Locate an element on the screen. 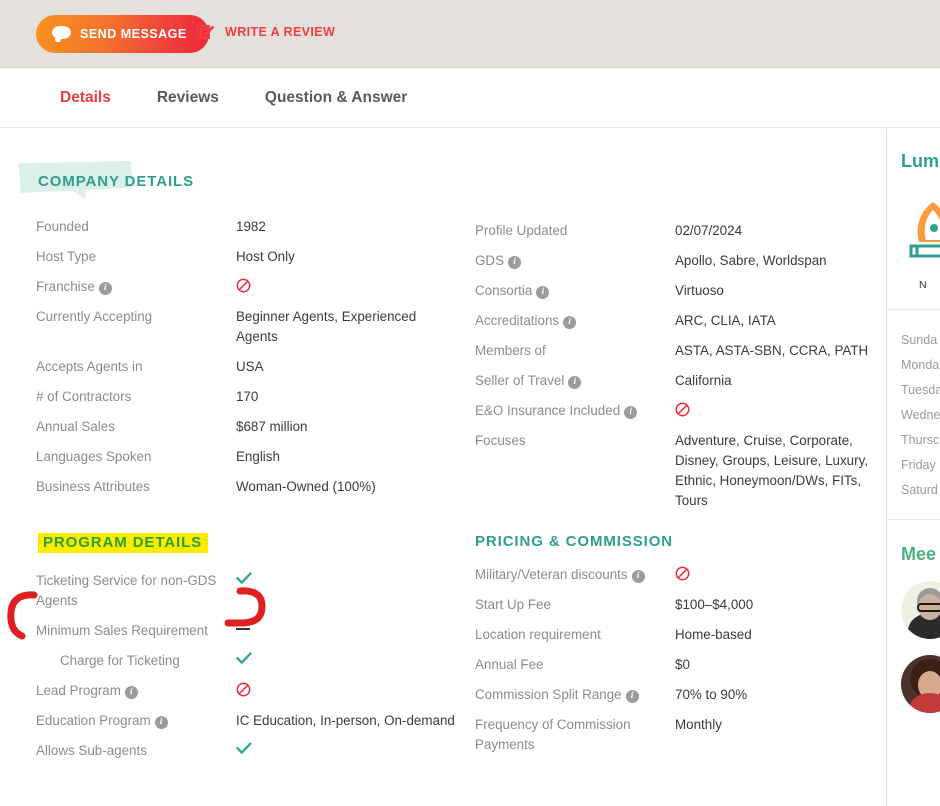  detail-row: Annual Fee $0 is located at coordinates (675, 663).